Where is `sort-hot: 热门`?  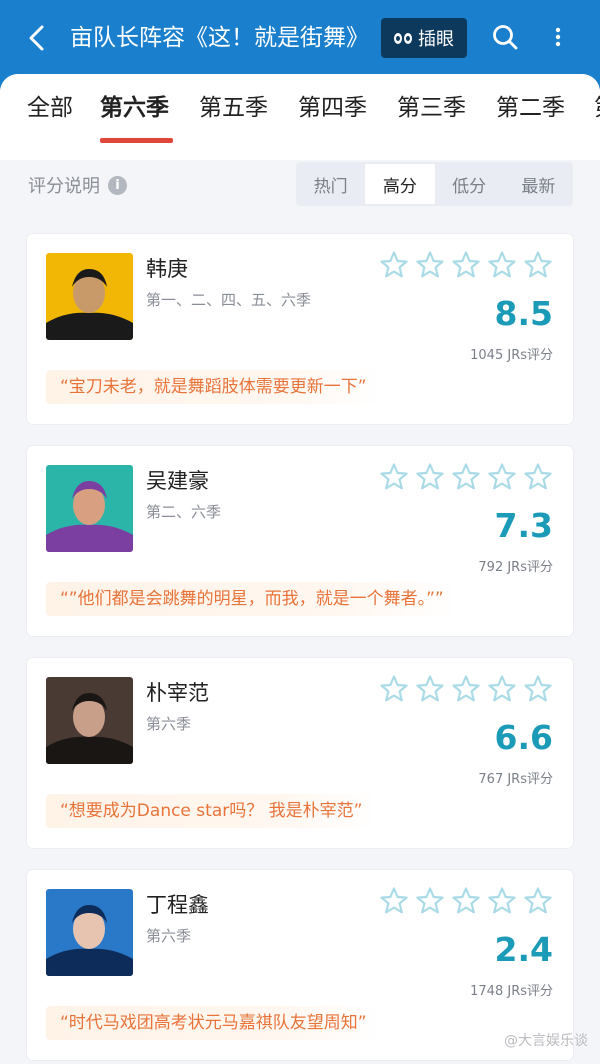 sort-hot: 热门 is located at coordinates (330, 184).